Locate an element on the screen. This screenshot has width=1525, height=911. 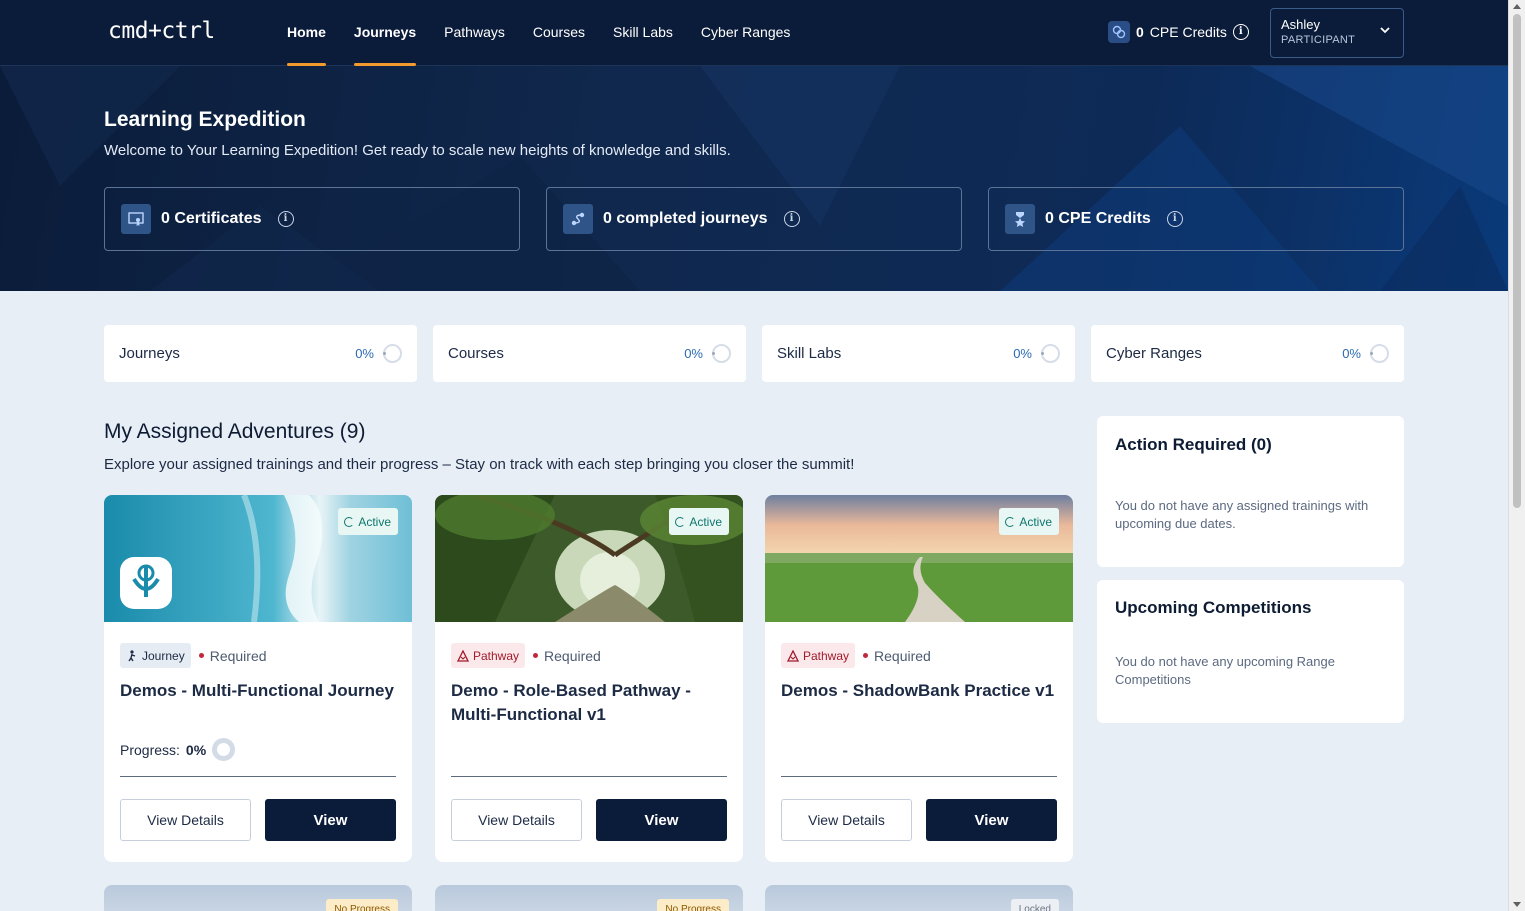
stat-cpe-label: 0 CPE Credits is located at coordinates (1098, 218).